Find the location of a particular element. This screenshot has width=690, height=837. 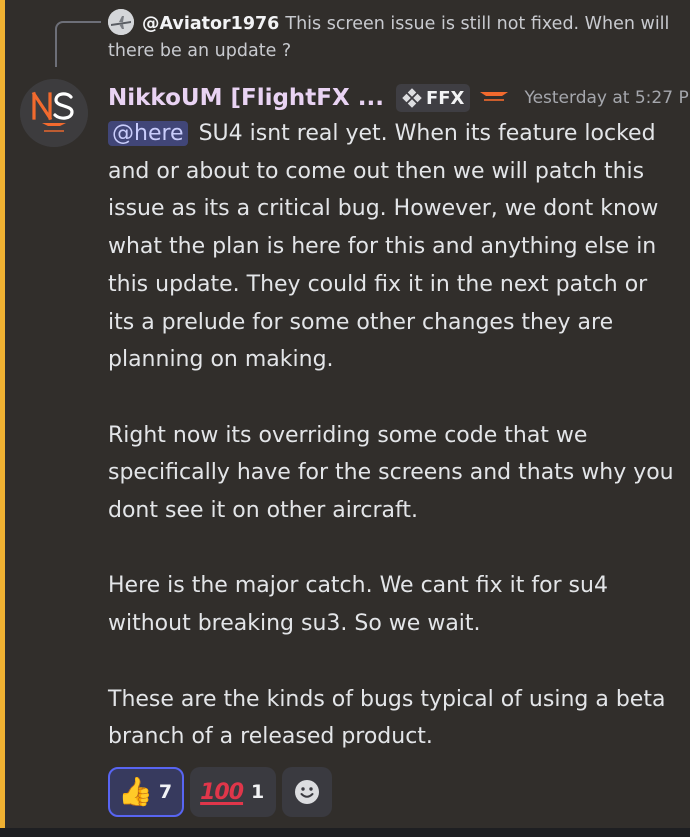

server-tag: FFX is located at coordinates (433, 98).